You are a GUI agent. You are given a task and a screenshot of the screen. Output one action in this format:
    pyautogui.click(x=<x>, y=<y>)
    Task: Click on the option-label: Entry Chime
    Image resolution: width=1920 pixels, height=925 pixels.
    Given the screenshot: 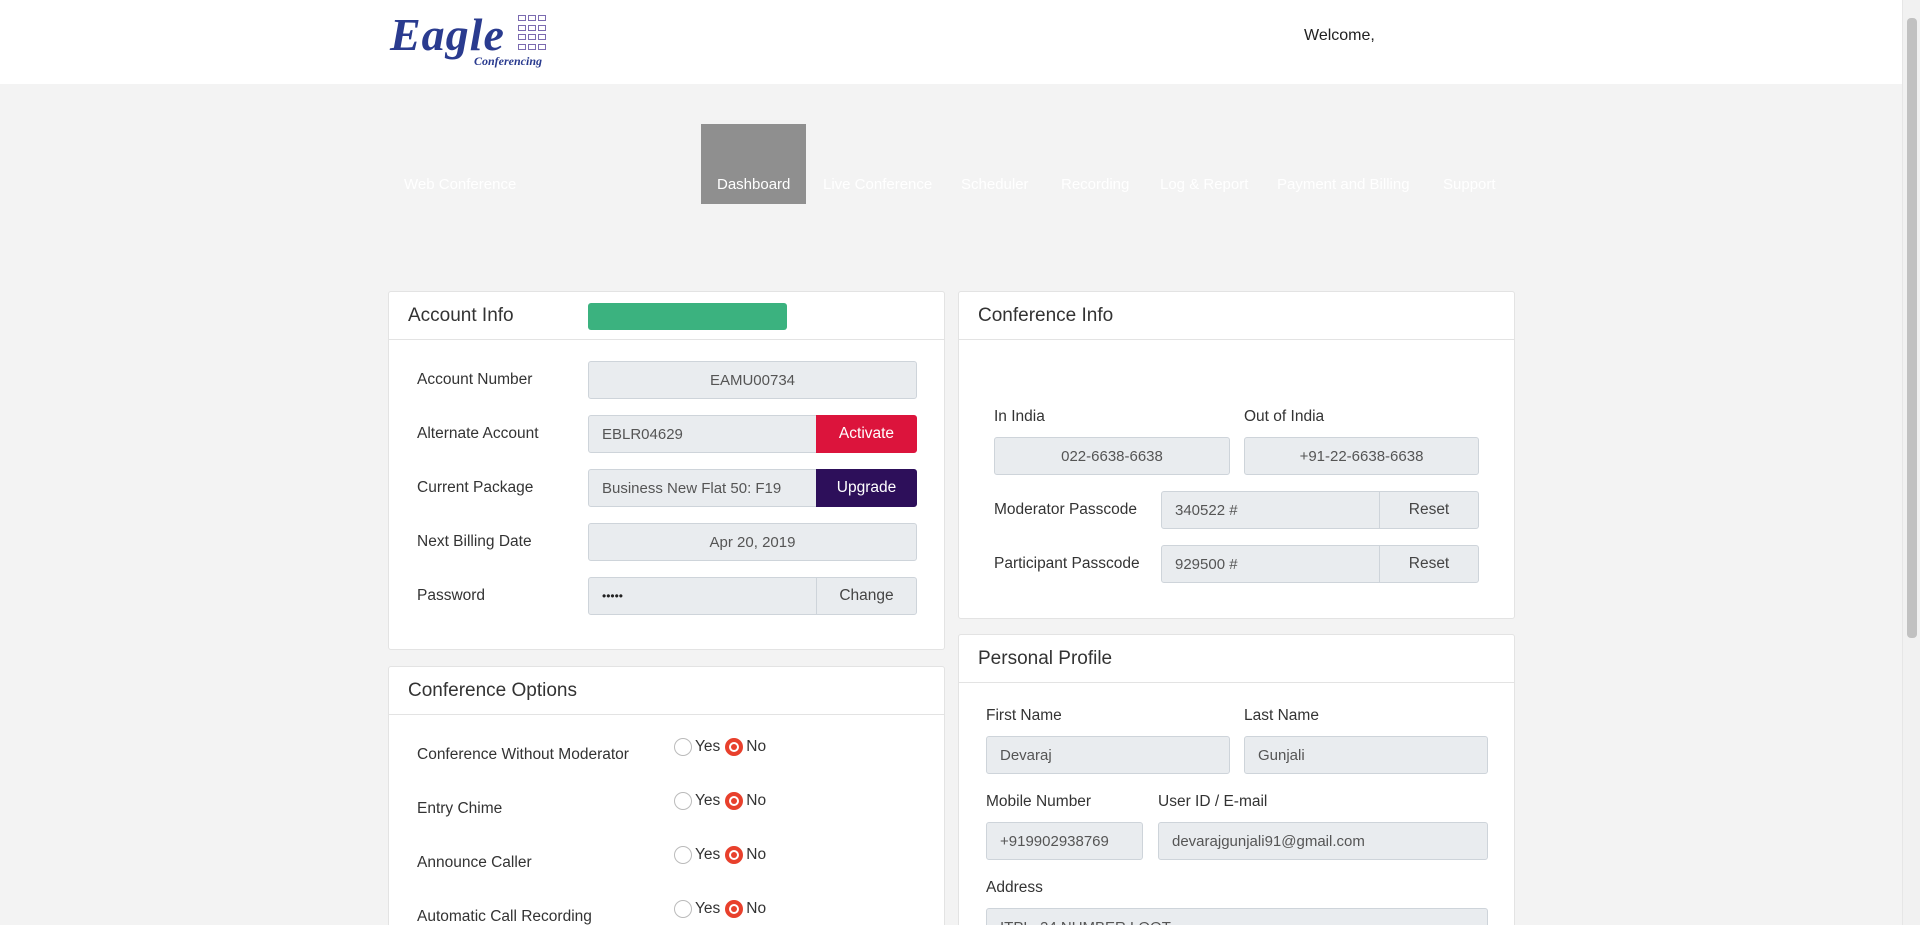 What is the action you would take?
    pyautogui.click(x=460, y=808)
    